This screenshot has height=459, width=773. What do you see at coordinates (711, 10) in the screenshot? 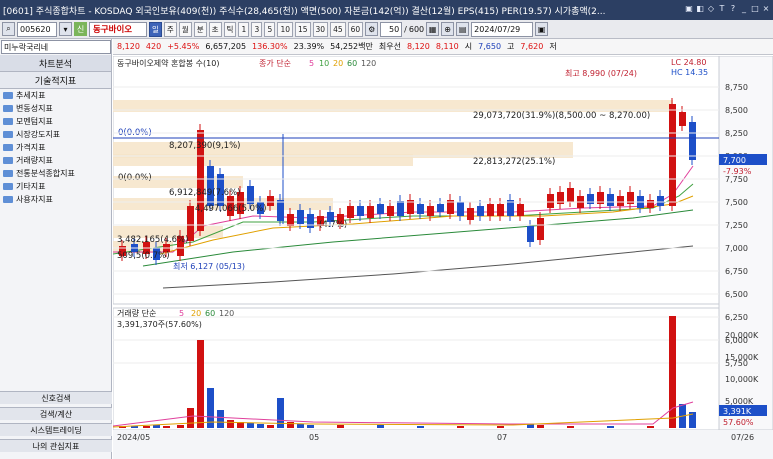
I see `link-icon: ◇` at bounding box center [711, 10].